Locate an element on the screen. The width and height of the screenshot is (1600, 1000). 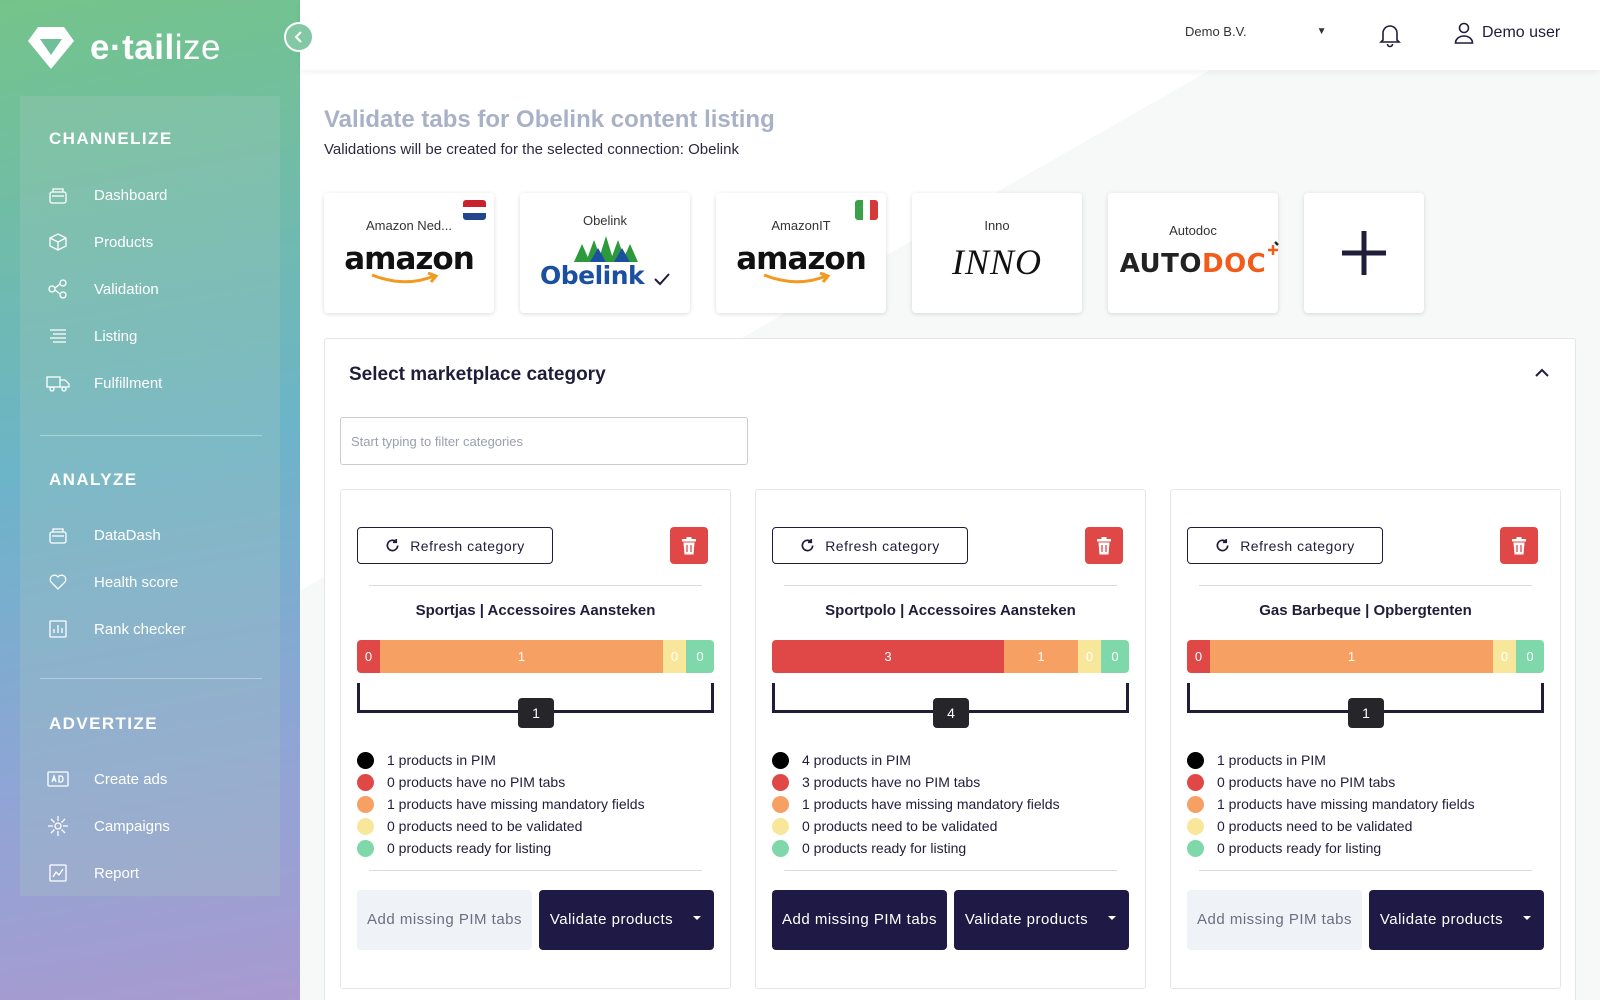
legend-item: 1 products in PIM is located at coordinates (1331, 760).